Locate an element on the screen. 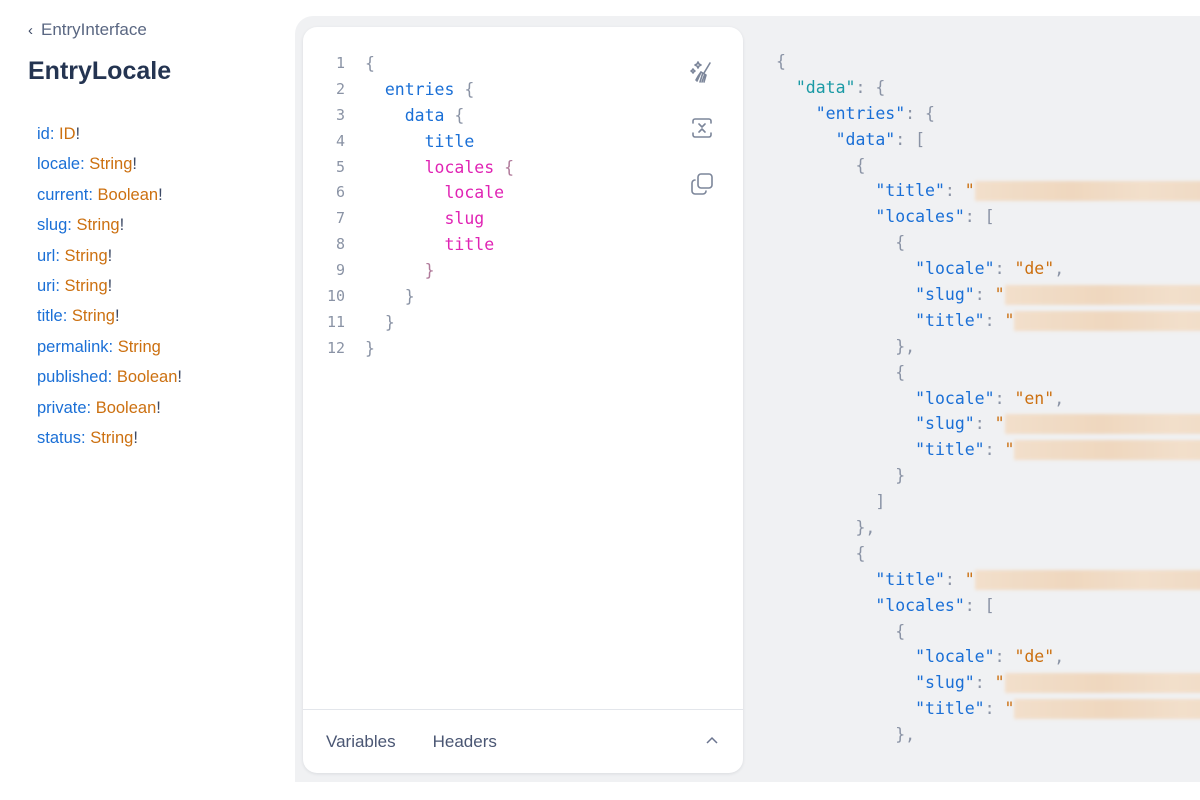  field-item: status: String! is located at coordinates (109, 441).